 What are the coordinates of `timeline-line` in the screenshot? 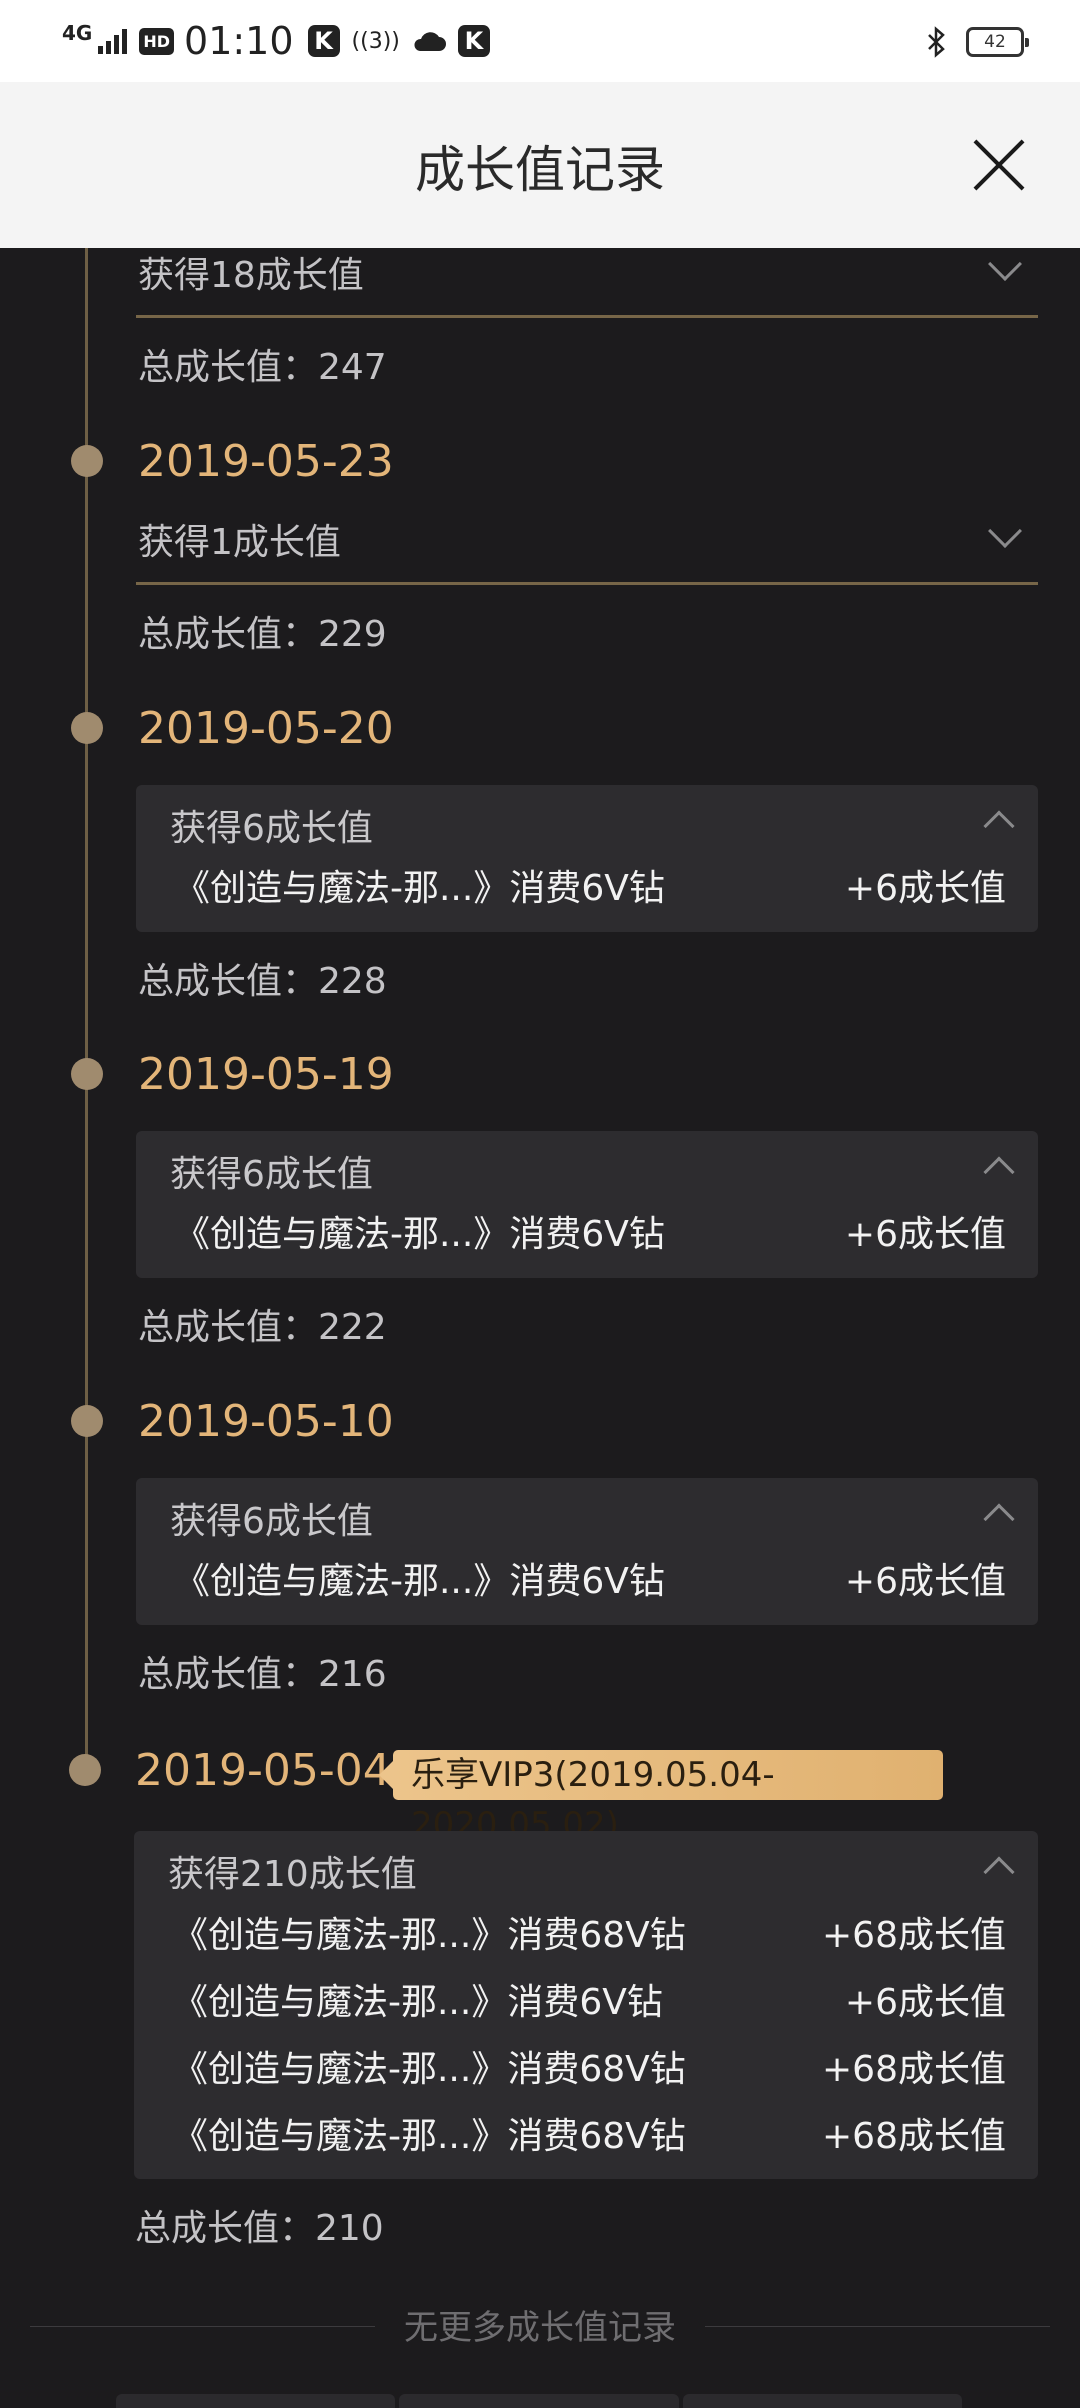 It's located at (86, 1013).